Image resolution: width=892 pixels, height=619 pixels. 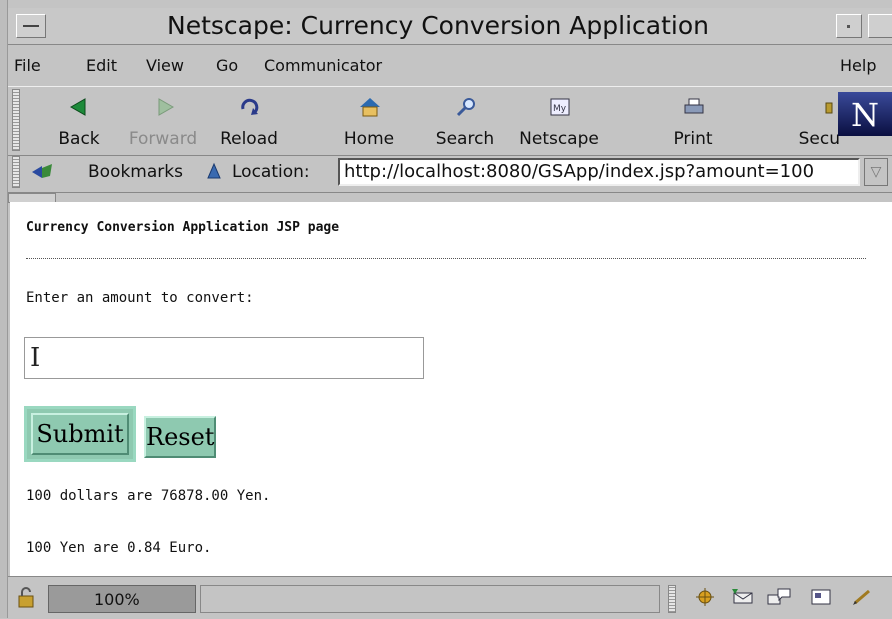 I want to click on reload-label: Reload, so click(x=249, y=139).